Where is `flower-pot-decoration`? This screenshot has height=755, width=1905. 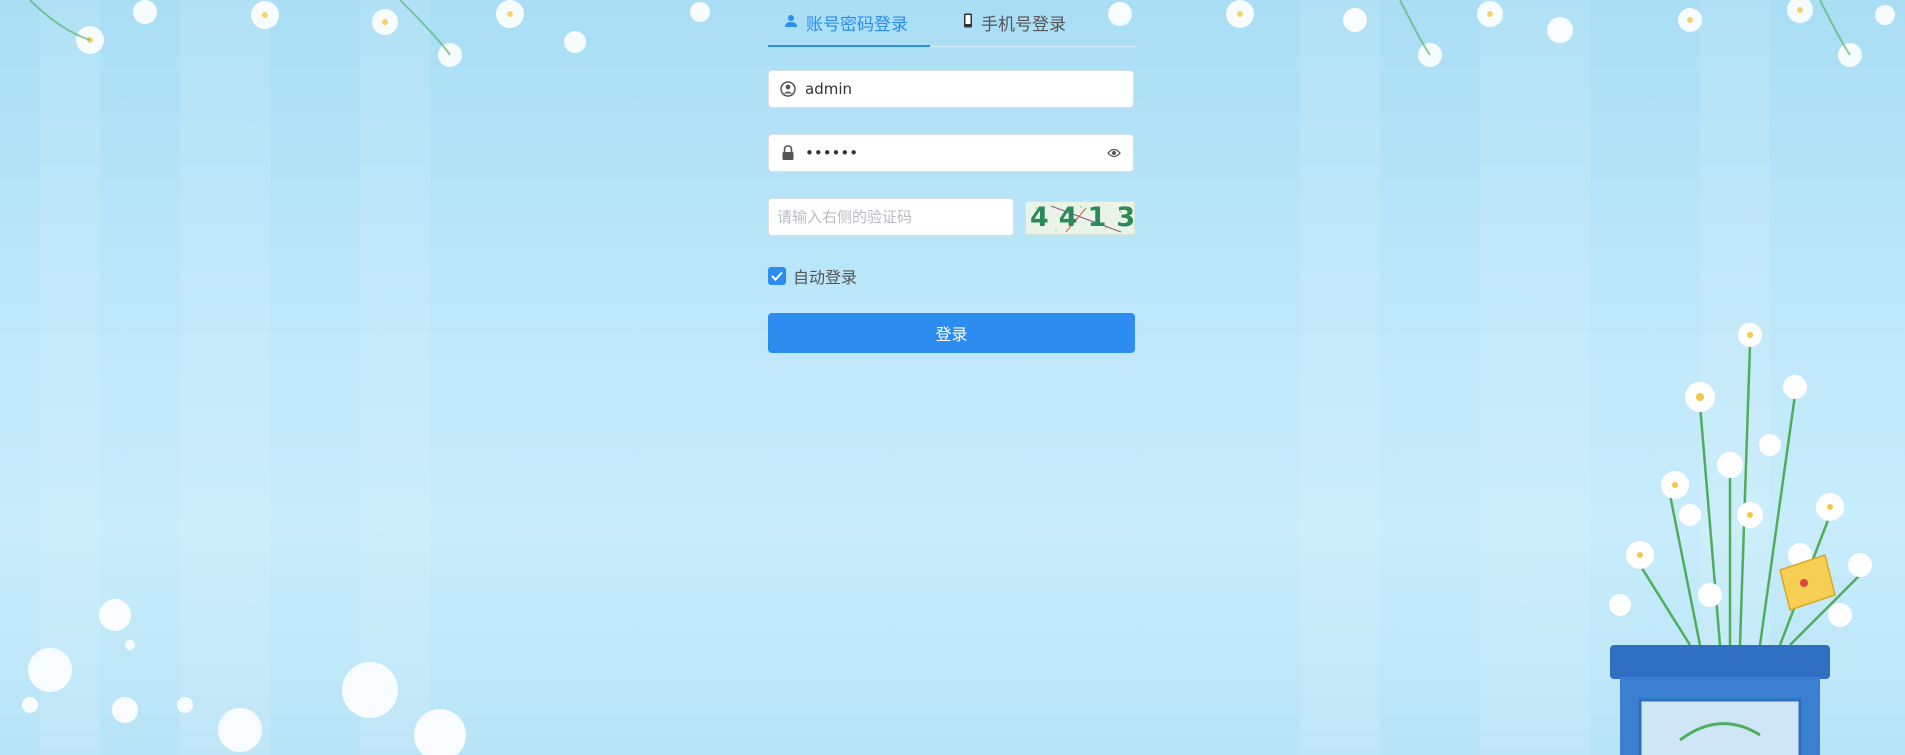 flower-pot-decoration is located at coordinates (1740, 539).